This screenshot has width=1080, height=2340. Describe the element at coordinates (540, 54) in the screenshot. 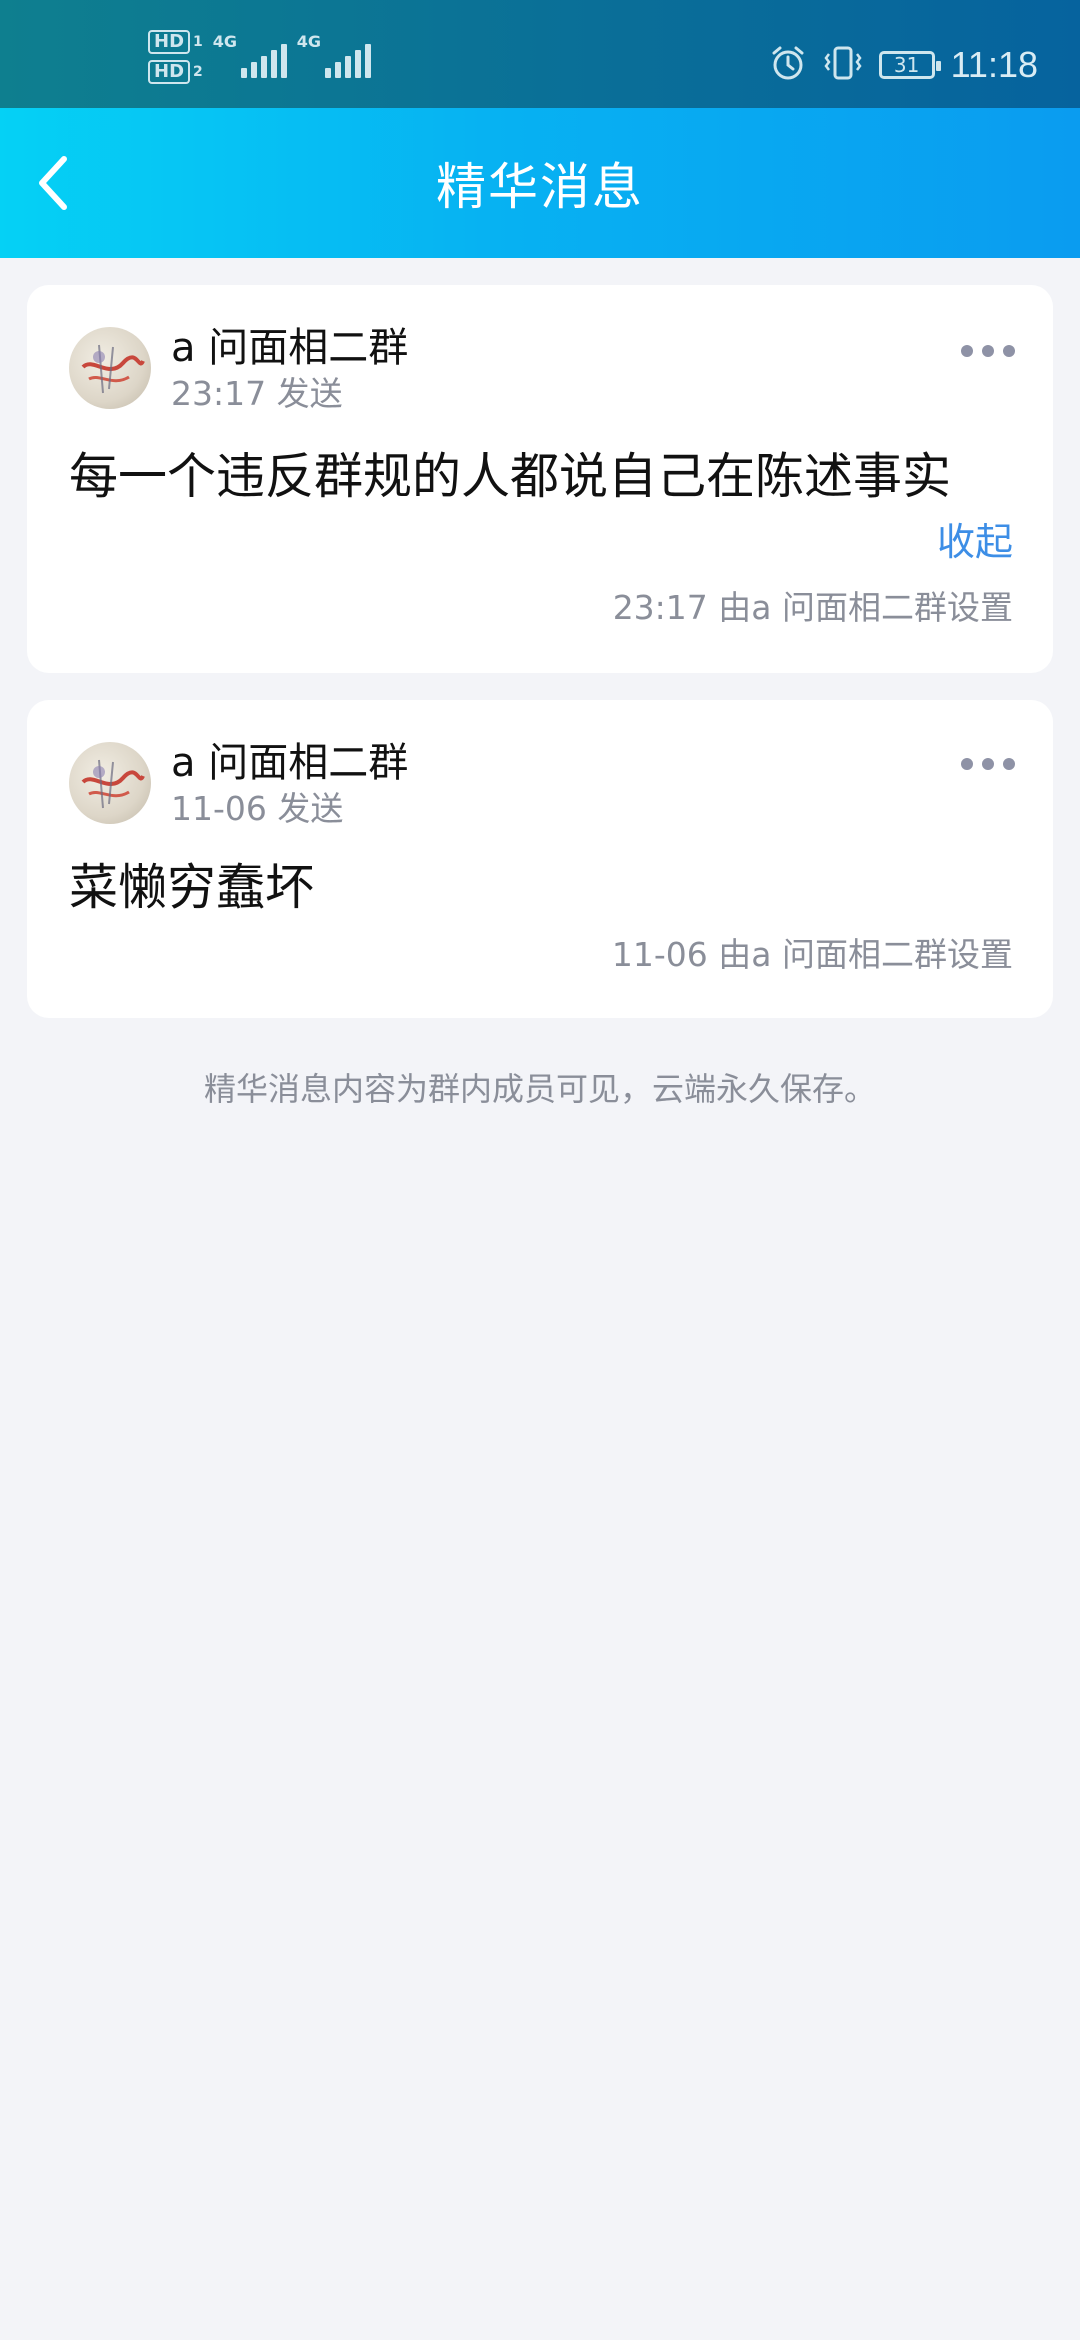

I see `status-bar: HD 1 HD 2 4G 4G 31 11:18` at that location.